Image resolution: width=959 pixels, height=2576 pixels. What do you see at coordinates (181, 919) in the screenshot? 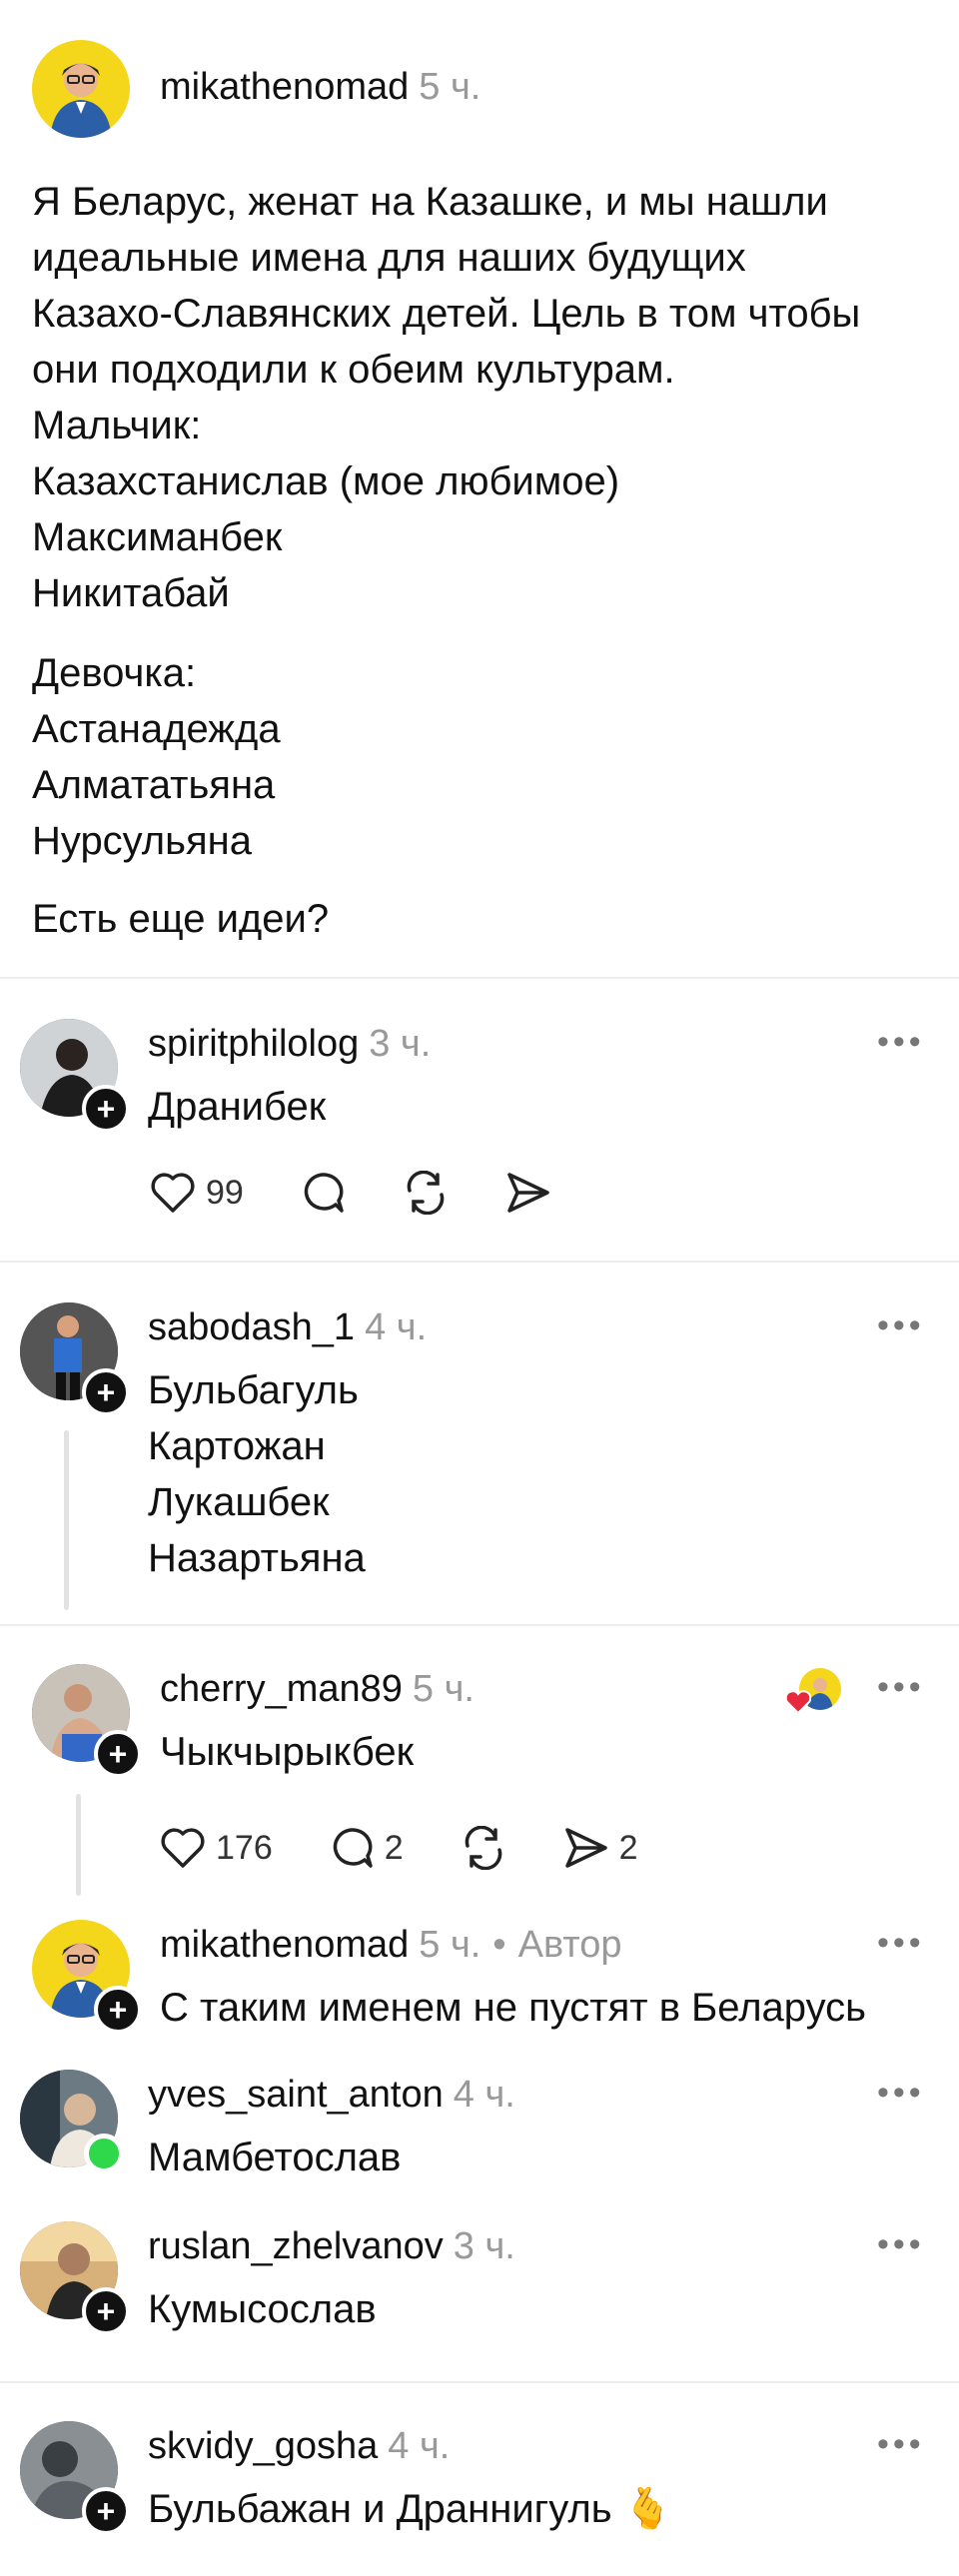
I see `post-question: Есть еще идеи?` at bounding box center [181, 919].